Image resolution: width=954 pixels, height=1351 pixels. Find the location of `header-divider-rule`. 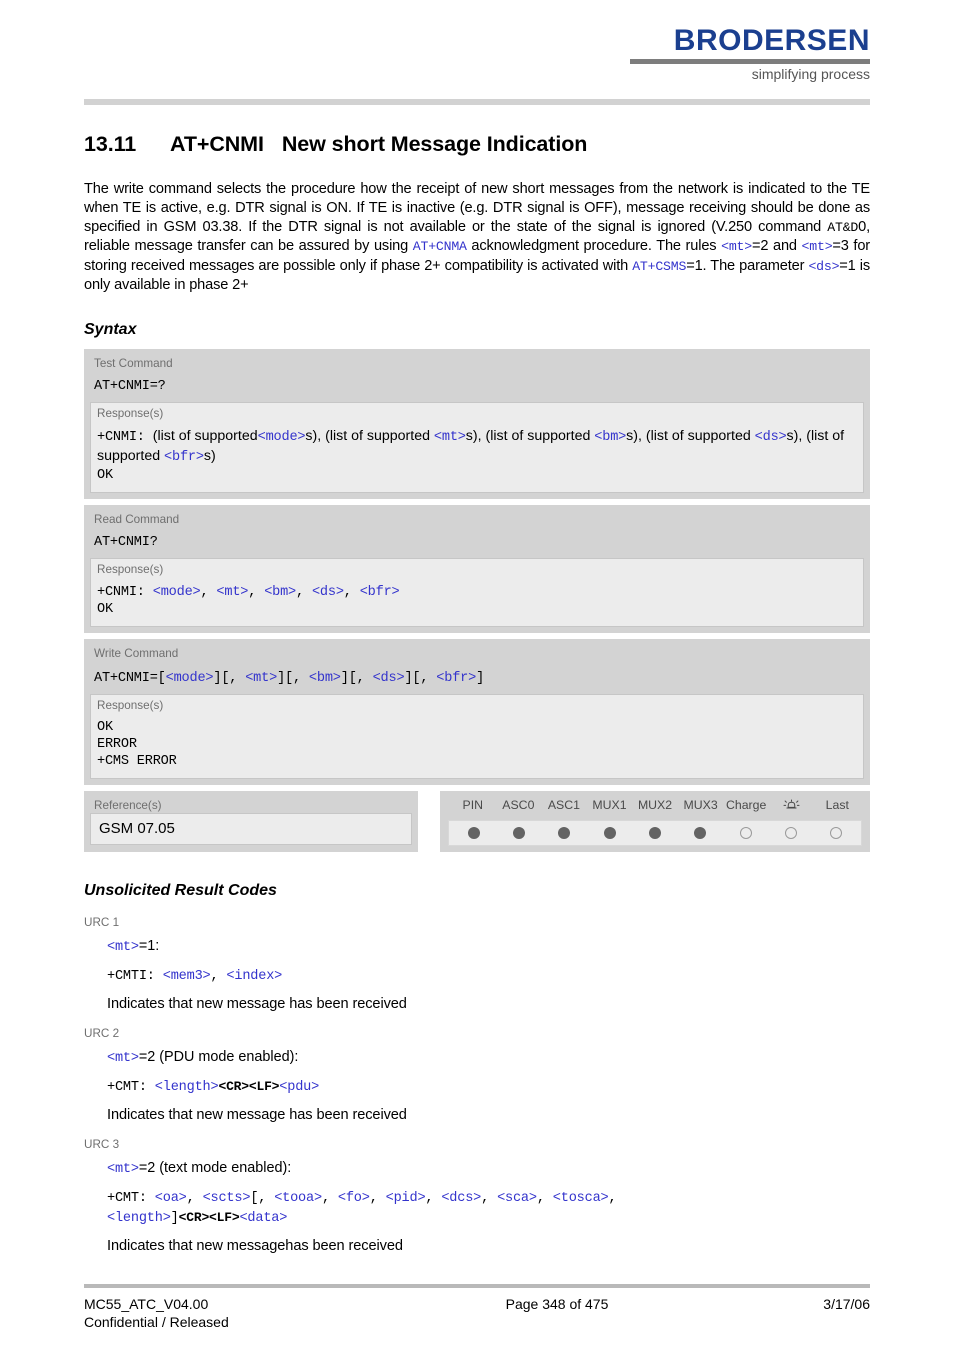

header-divider-rule is located at coordinates (477, 102).